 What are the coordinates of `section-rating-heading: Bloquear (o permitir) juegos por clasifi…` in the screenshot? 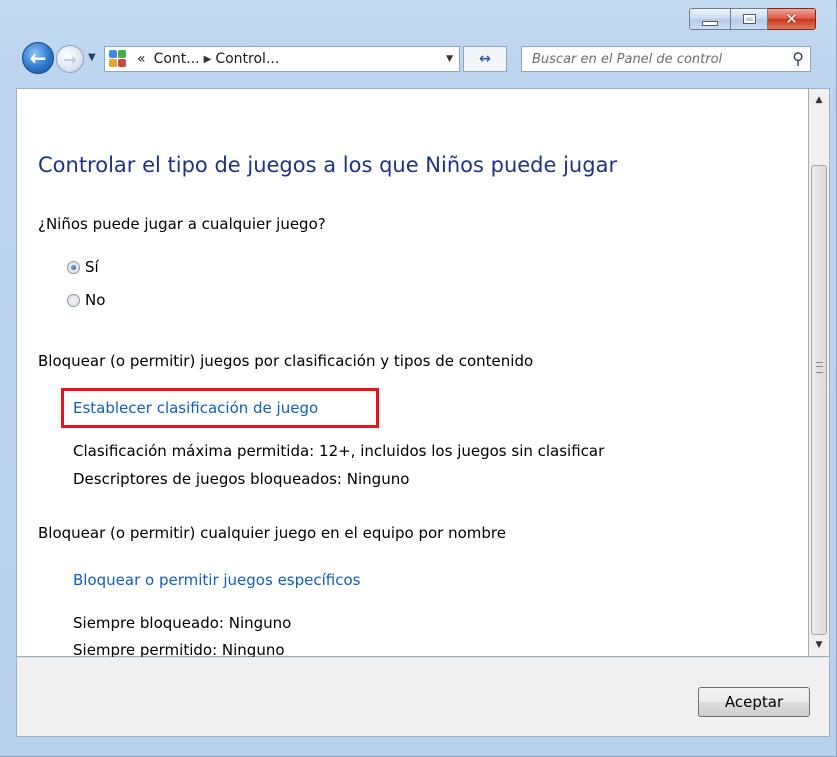 It's located at (286, 361).